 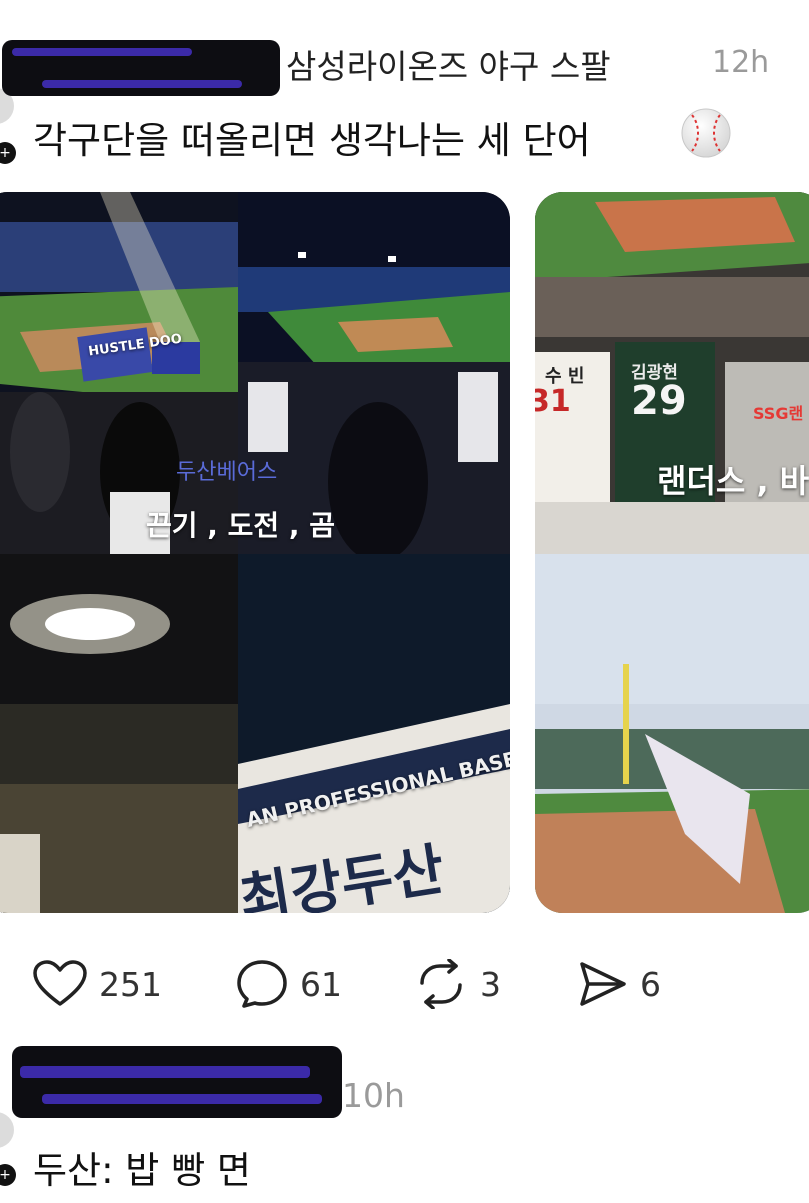 What do you see at coordinates (553, 401) in the screenshot?
I see `jersey-left-number: 31` at bounding box center [553, 401].